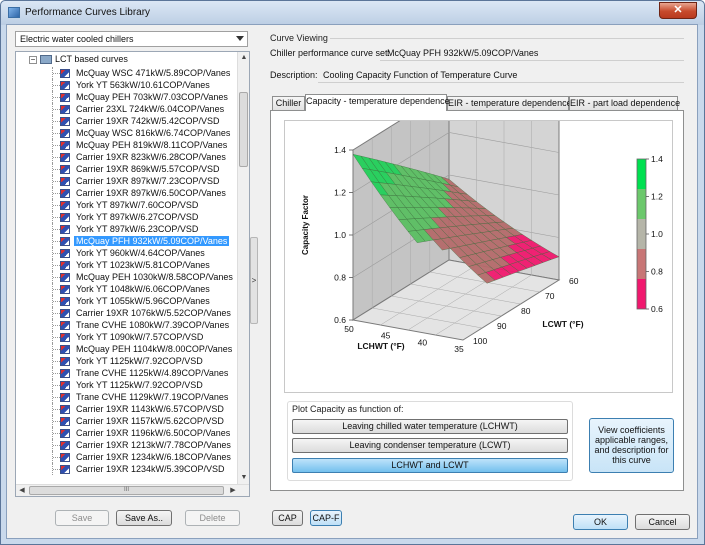  I want to click on z-axis-label: Capacity Factor, so click(305, 225).